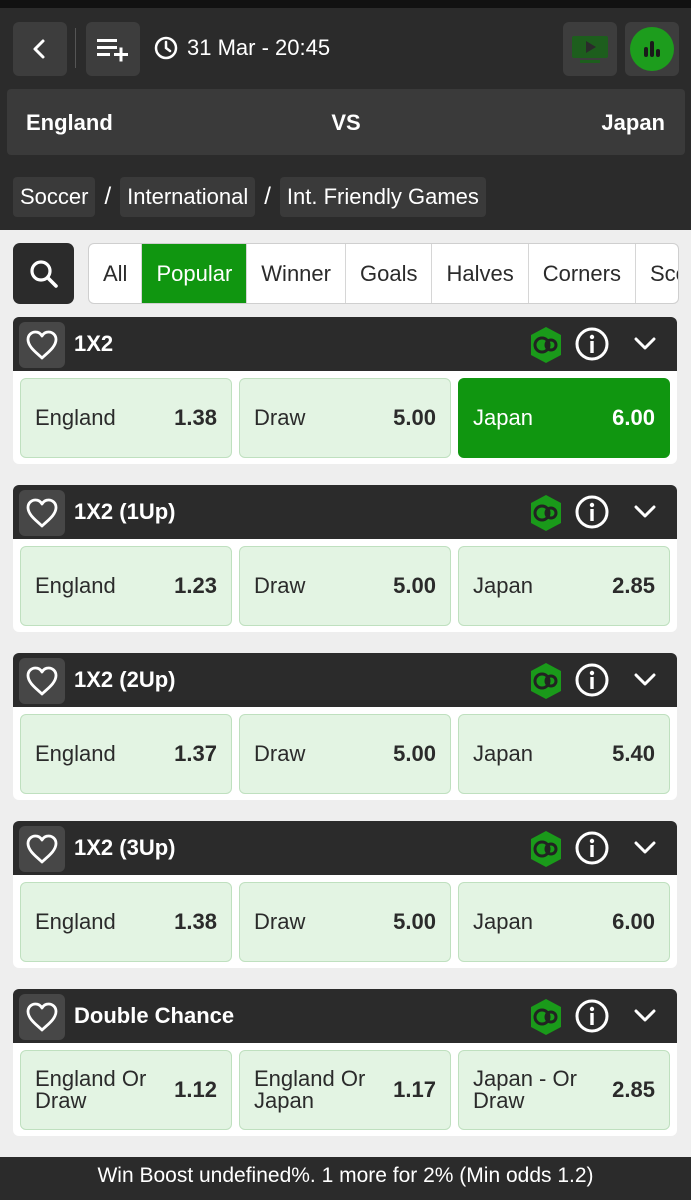  I want to click on tab-popular: Popular, so click(195, 273).